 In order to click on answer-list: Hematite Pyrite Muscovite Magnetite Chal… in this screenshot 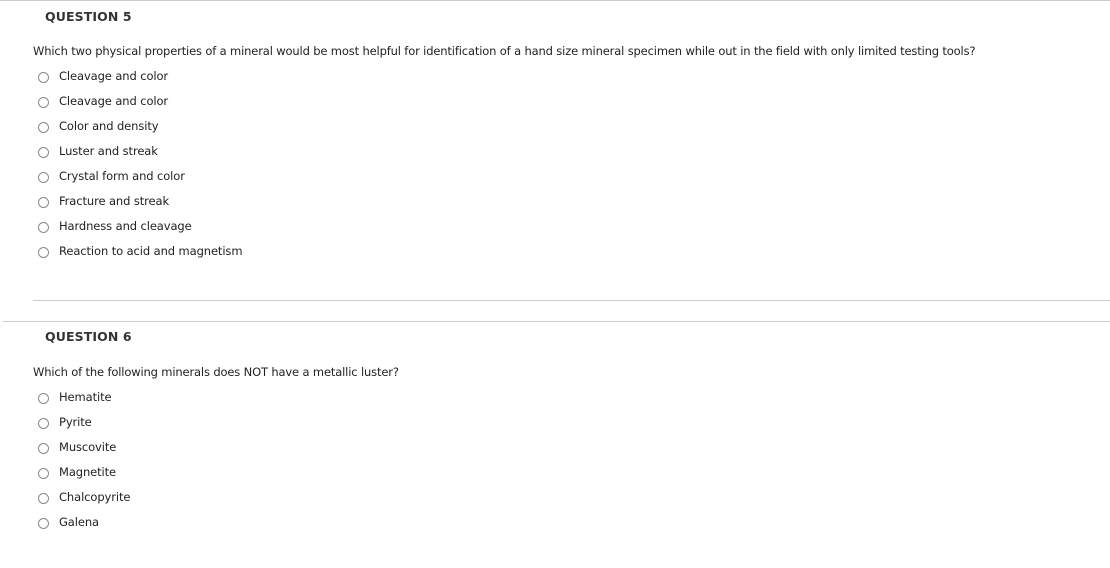, I will do `click(84, 459)`.